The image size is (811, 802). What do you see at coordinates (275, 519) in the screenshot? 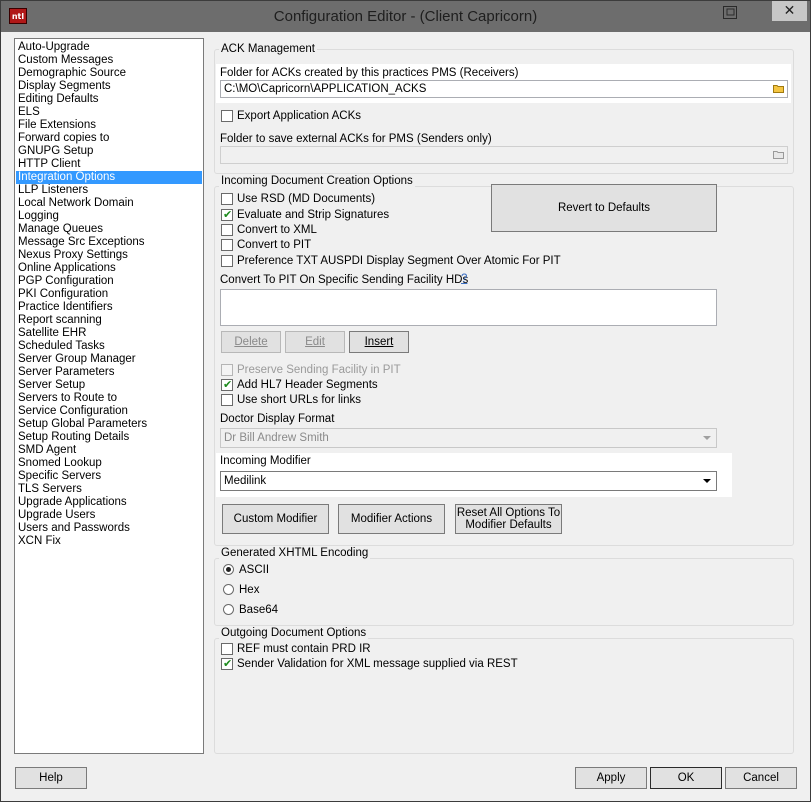
I see `custom-modifier-button: Custom Modifier` at bounding box center [275, 519].